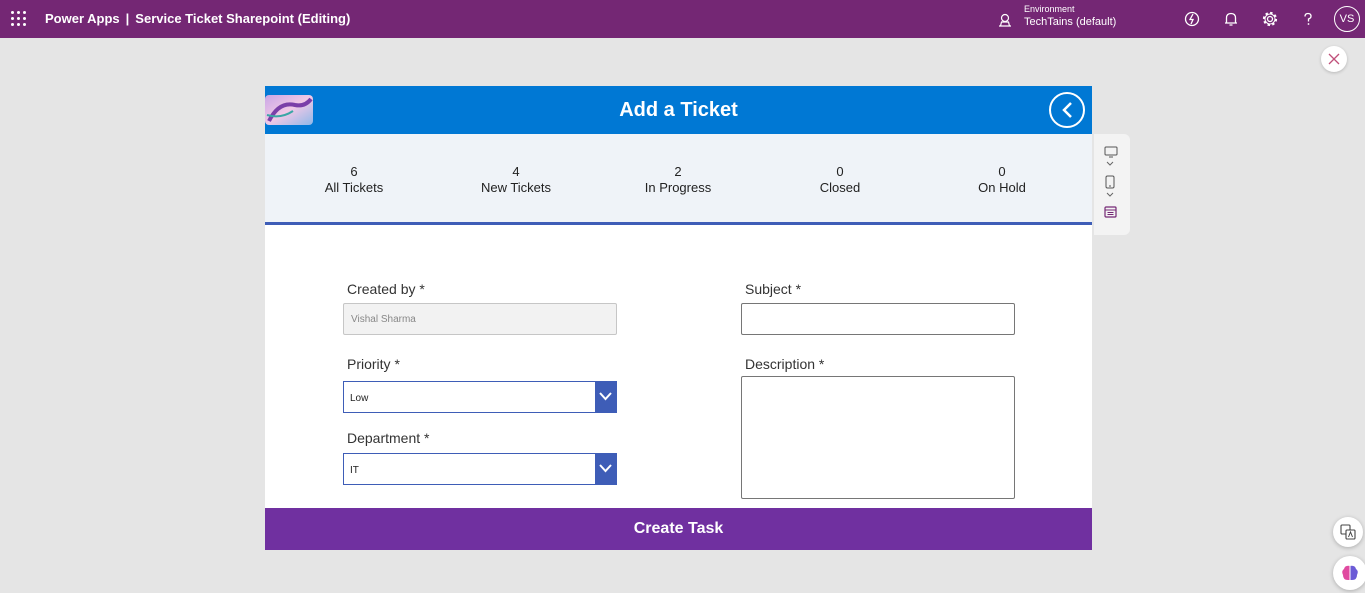 The image size is (1365, 593). What do you see at coordinates (516, 187) in the screenshot?
I see `stat-label: New Tickets` at bounding box center [516, 187].